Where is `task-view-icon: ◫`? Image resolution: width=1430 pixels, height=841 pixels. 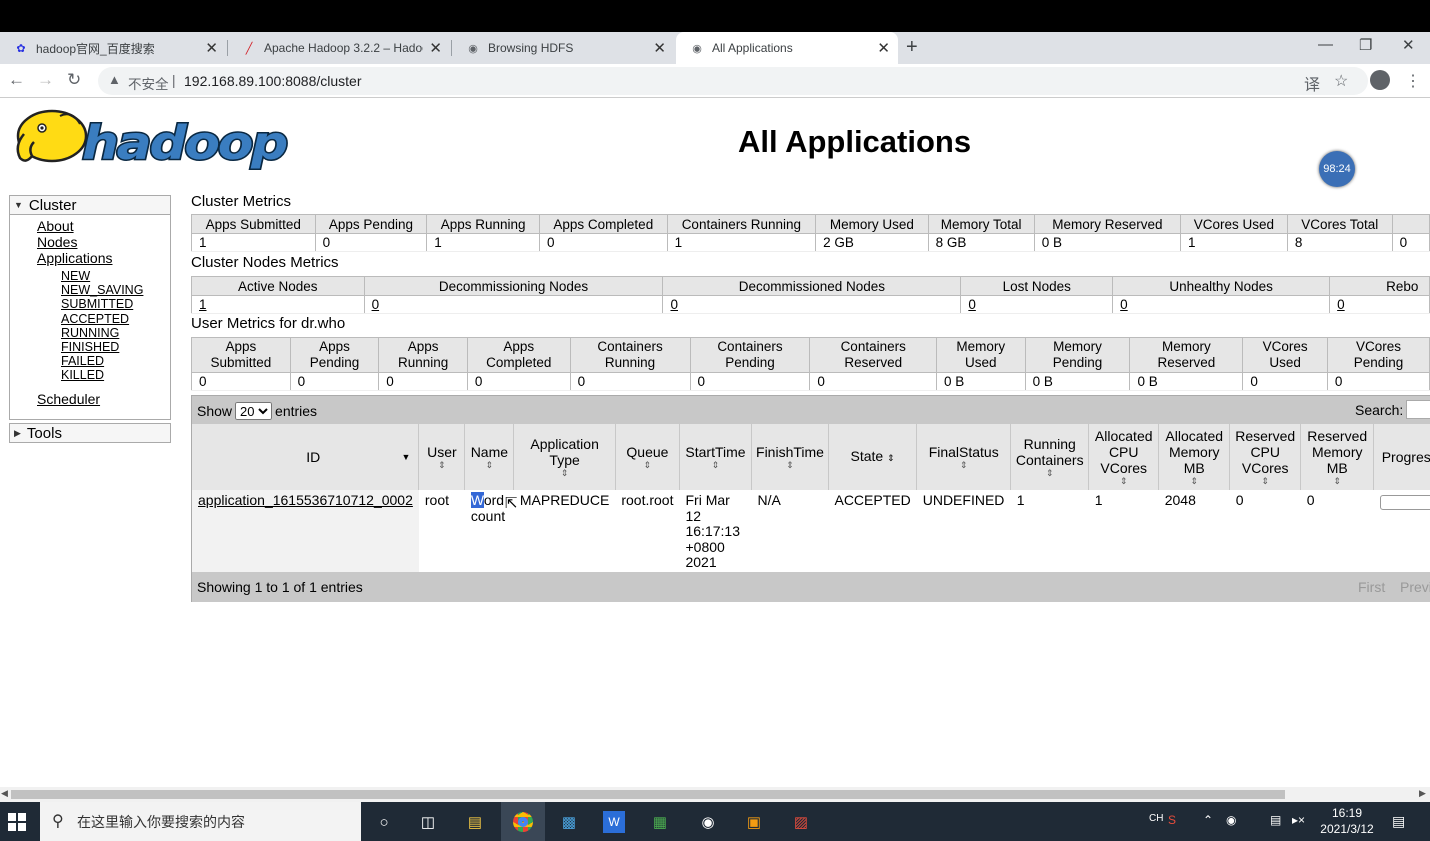 task-view-icon: ◫ is located at coordinates (428, 822).